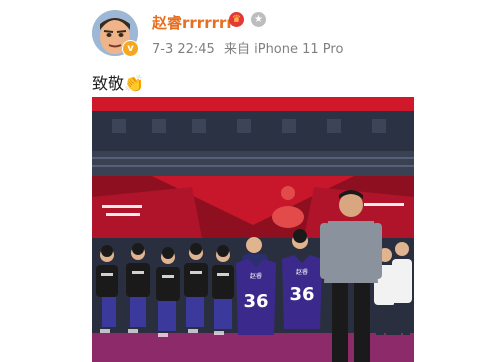 The image size is (500, 362). I want to click on username: 赵睿rrrrrrr, so click(193, 22).